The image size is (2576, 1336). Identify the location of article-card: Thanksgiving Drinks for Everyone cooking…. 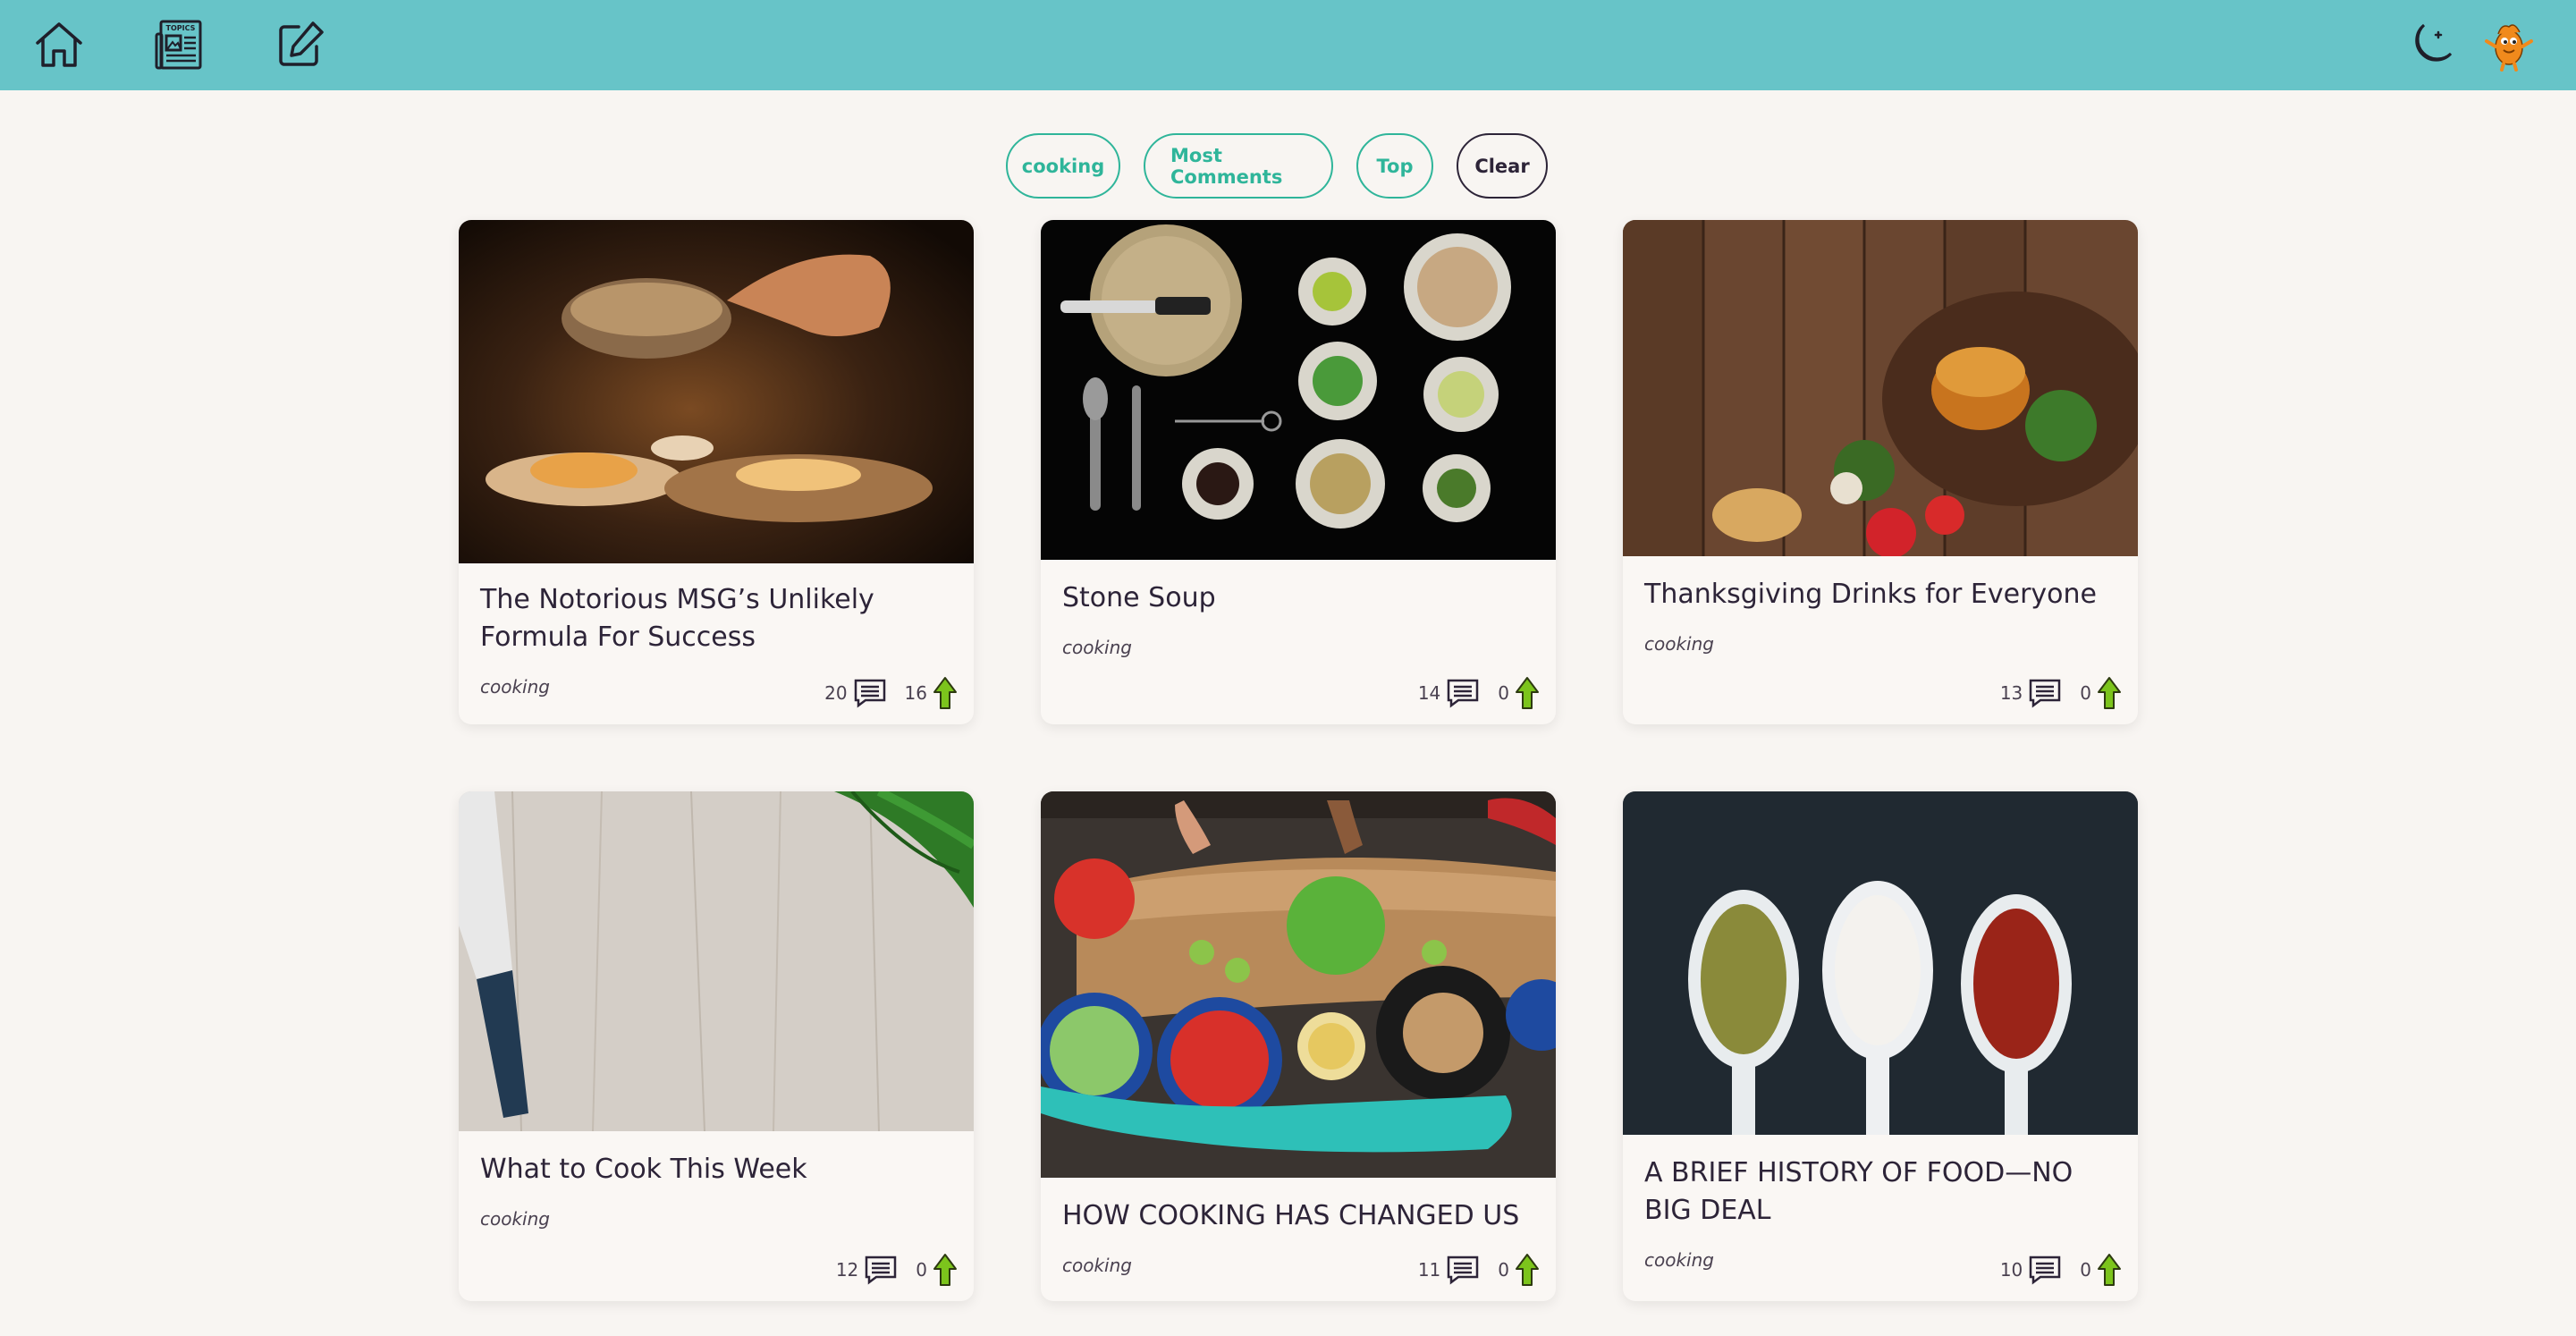
(1880, 472).